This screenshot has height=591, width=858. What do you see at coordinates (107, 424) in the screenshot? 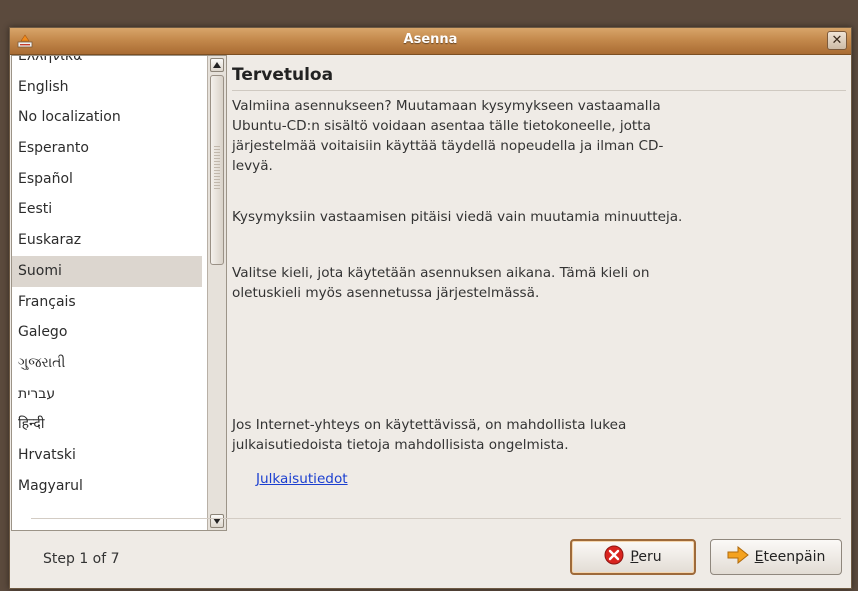
I see `list-item: हिन्दी` at bounding box center [107, 424].